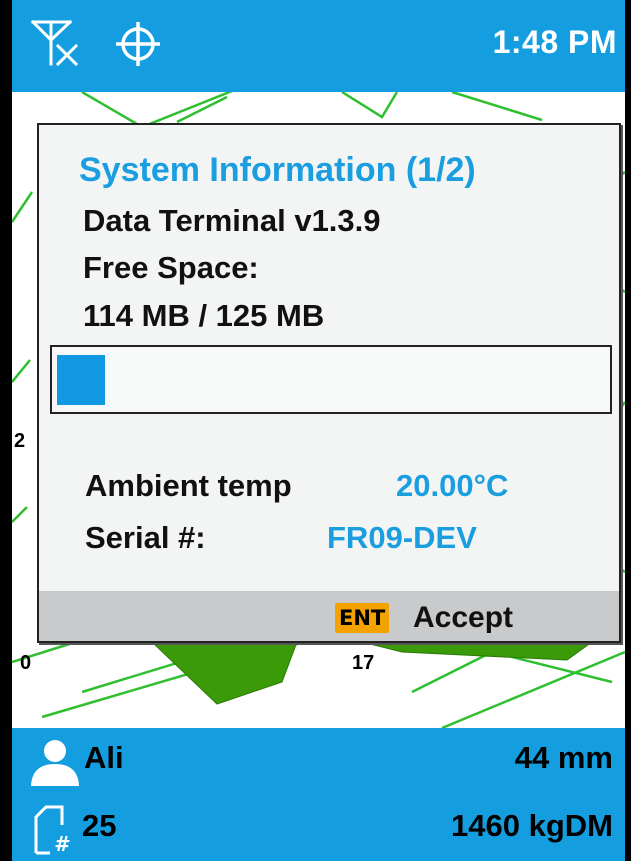  Describe the element at coordinates (204, 315) in the screenshot. I see `free-space-value: 114 MB / 125 MB` at that location.